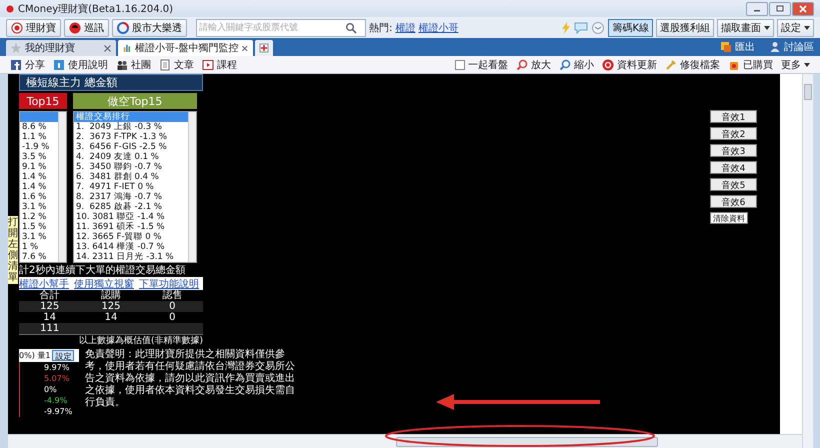 This screenshot has height=448, width=820. Describe the element at coordinates (13, 250) in the screenshot. I see `side-tag: 打開左側清單` at that location.